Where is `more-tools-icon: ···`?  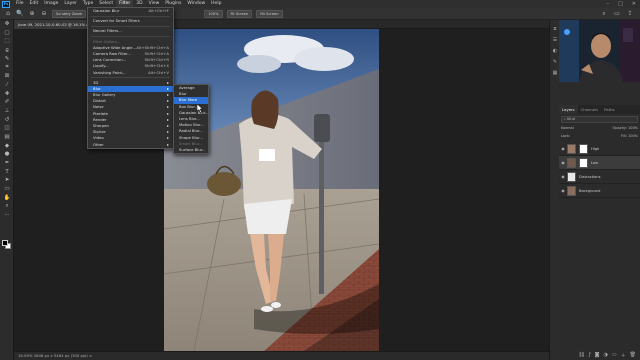 more-tools-icon: ··· is located at coordinates (7, 215).